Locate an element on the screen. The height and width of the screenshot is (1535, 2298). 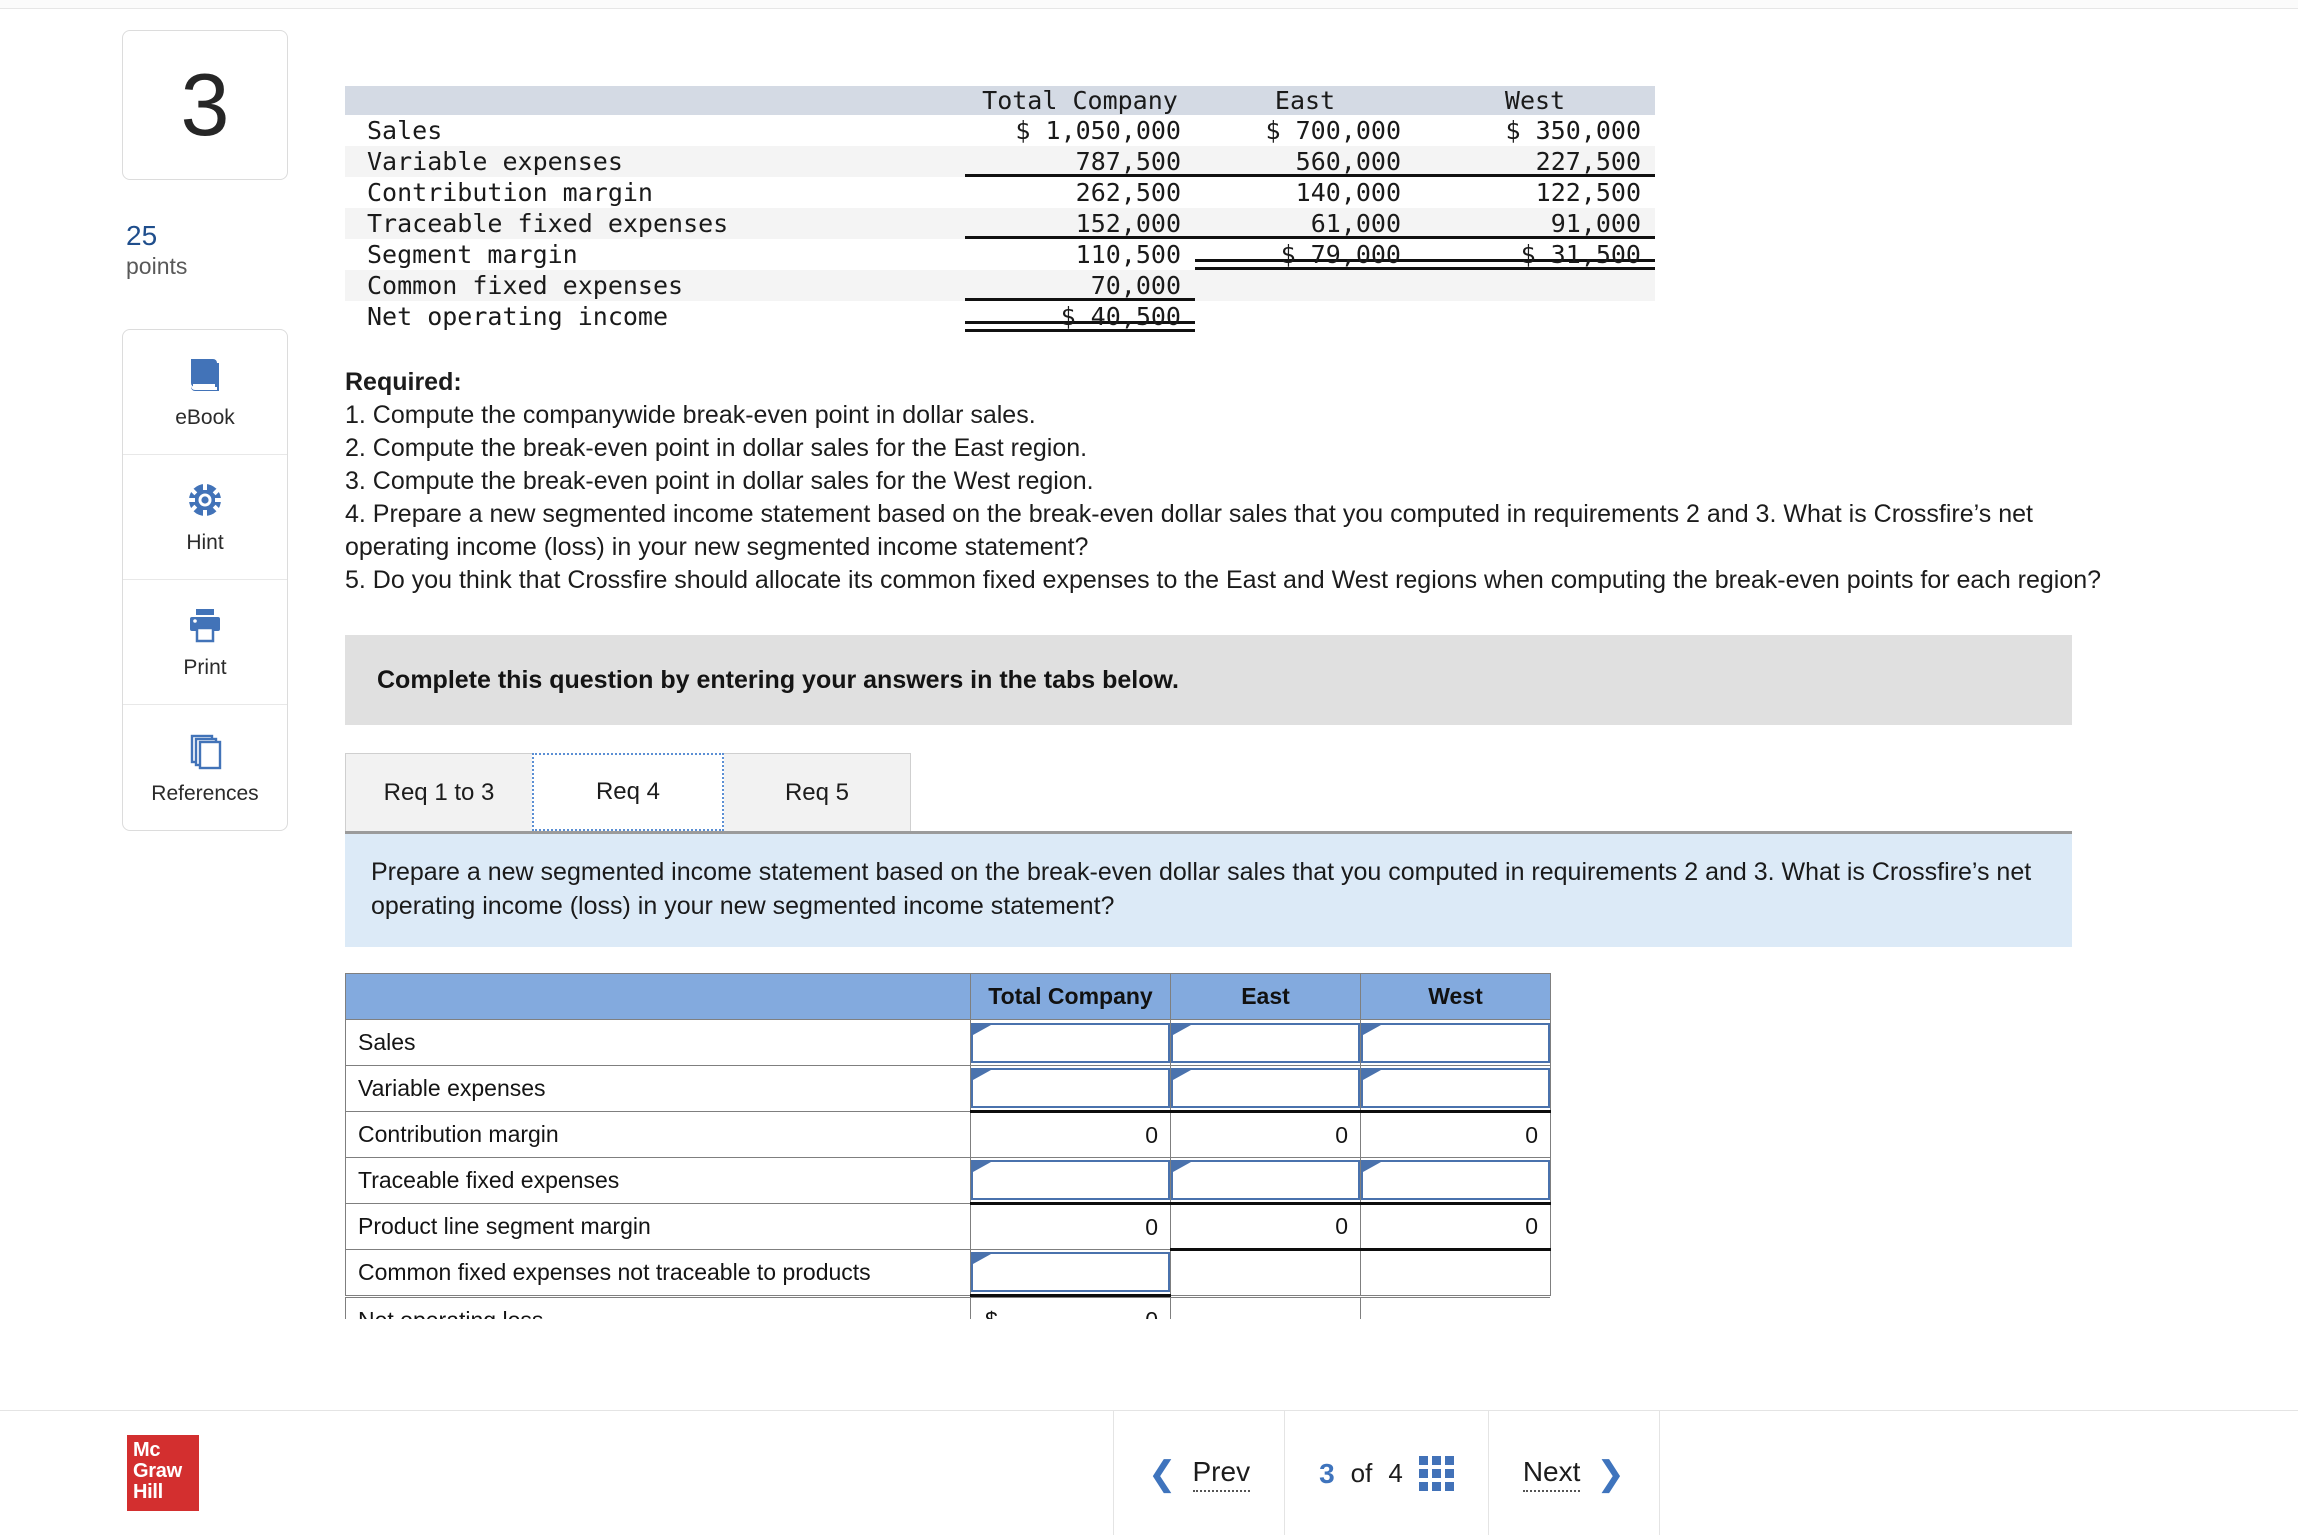
tool-ebook: eBook is located at coordinates (205, 393).